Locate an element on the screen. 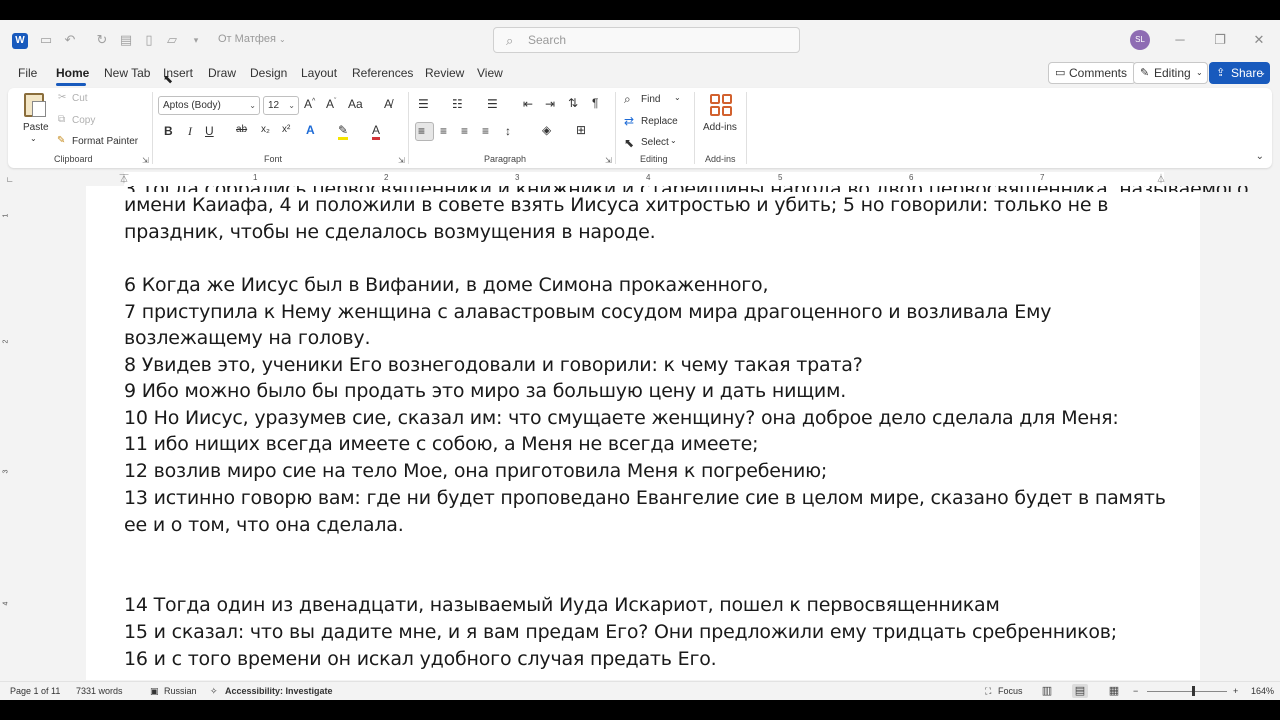 The width and height of the screenshot is (1280, 720). italic-icon: I is located at coordinates (190, 131).